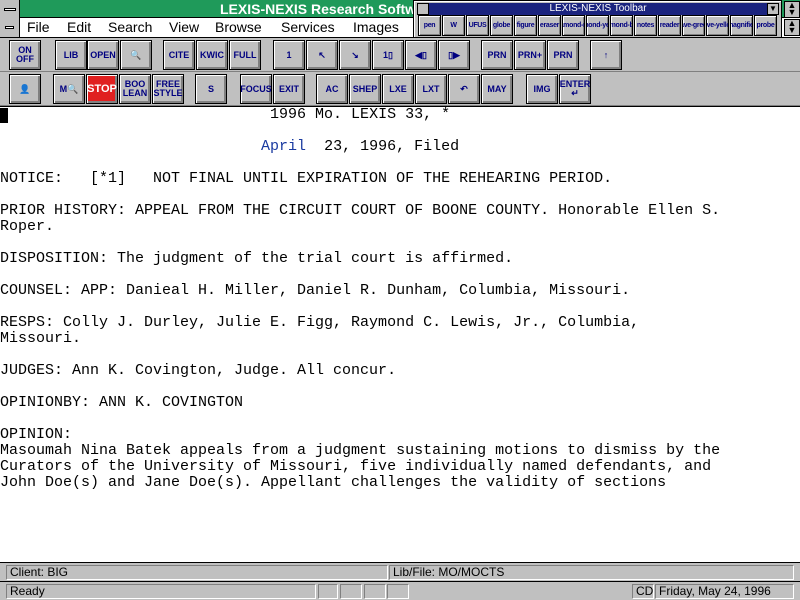  Describe the element at coordinates (161, 591) in the screenshot. I see `status-text: Ready` at that location.